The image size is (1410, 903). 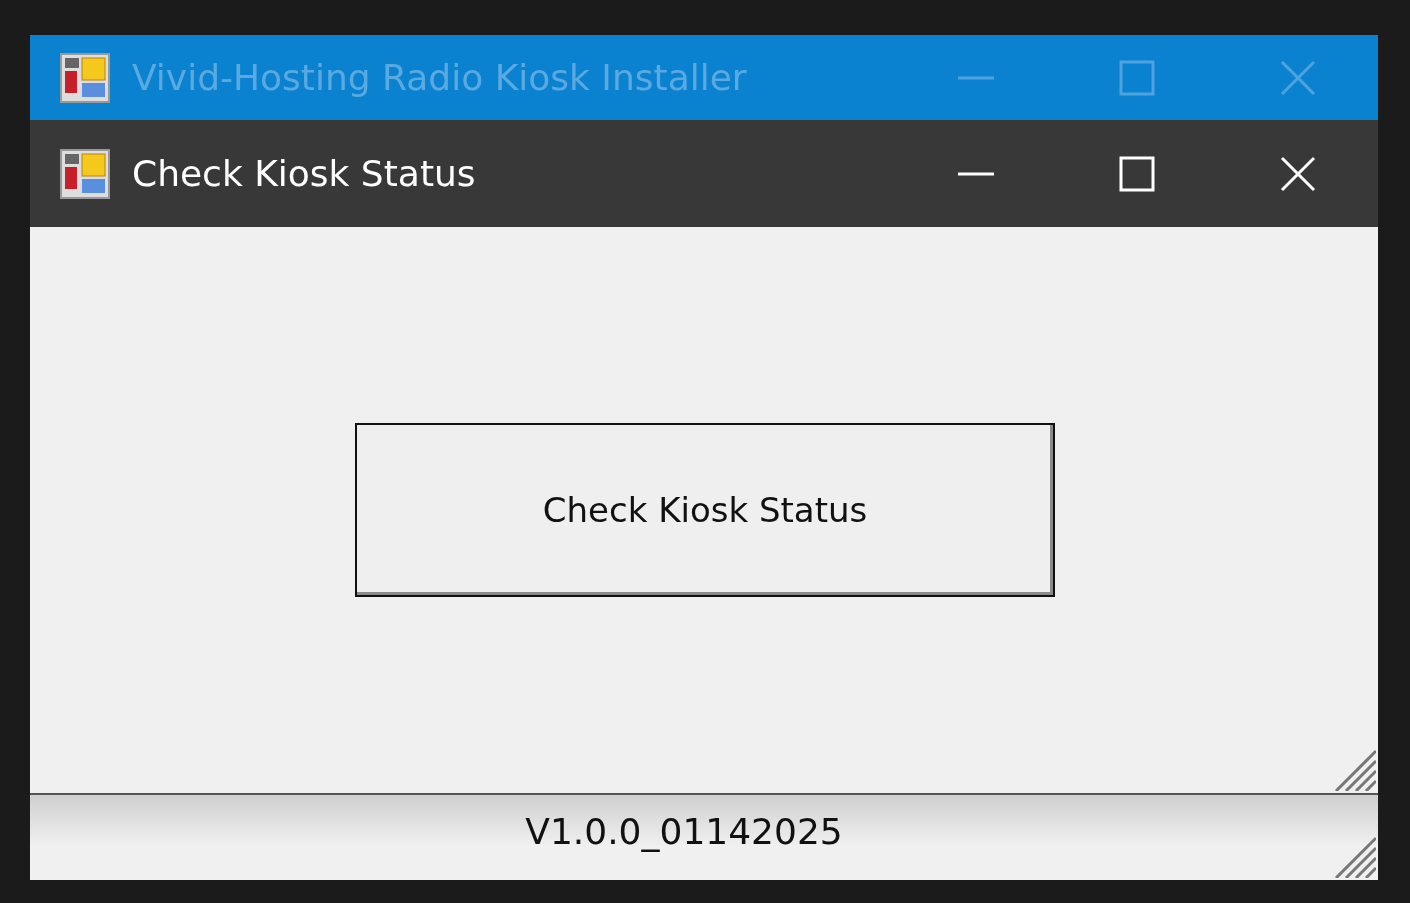 What do you see at coordinates (440, 77) in the screenshot?
I see `window-title: Vivid-Hosting Radio Kiosk Installer` at bounding box center [440, 77].